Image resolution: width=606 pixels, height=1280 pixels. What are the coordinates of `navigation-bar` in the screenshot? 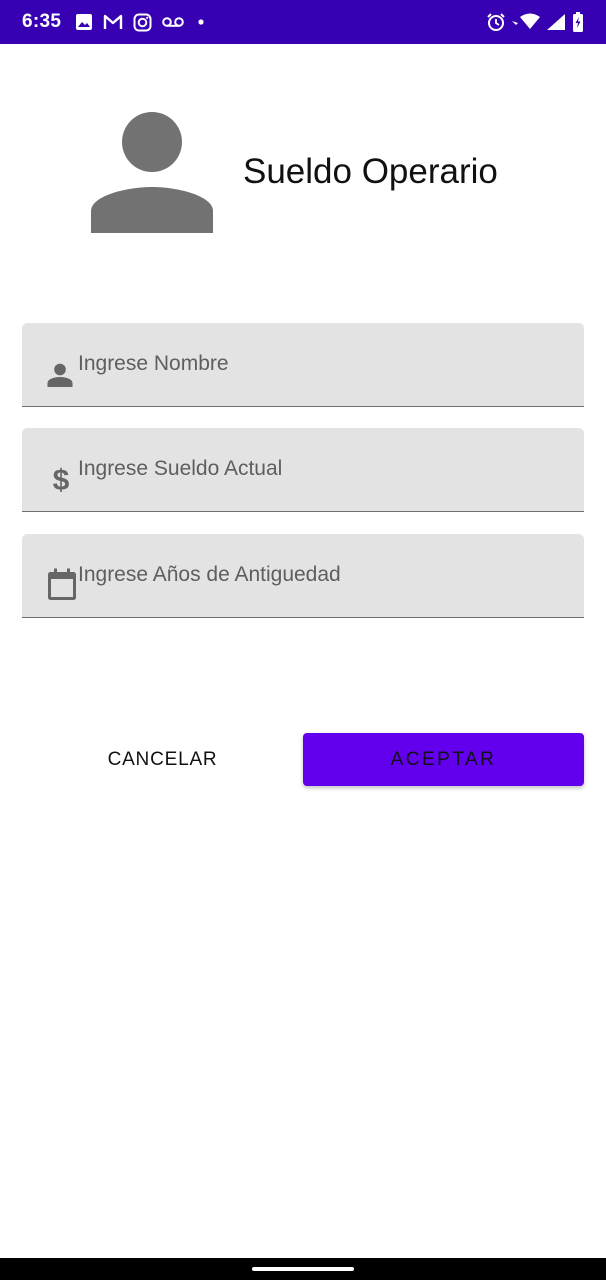 It's located at (303, 1269).